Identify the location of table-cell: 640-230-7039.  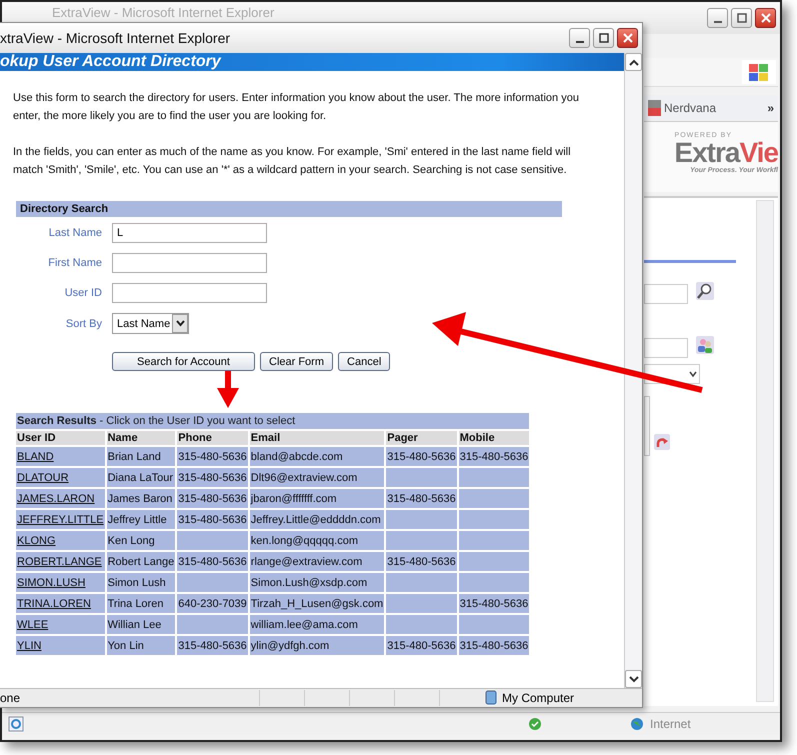
(212, 603).